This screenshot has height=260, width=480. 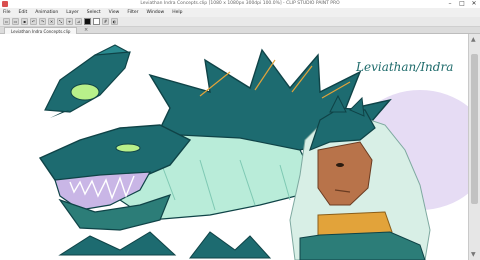 I want to click on ruler-icon: ⊿, so click(x=78, y=21).